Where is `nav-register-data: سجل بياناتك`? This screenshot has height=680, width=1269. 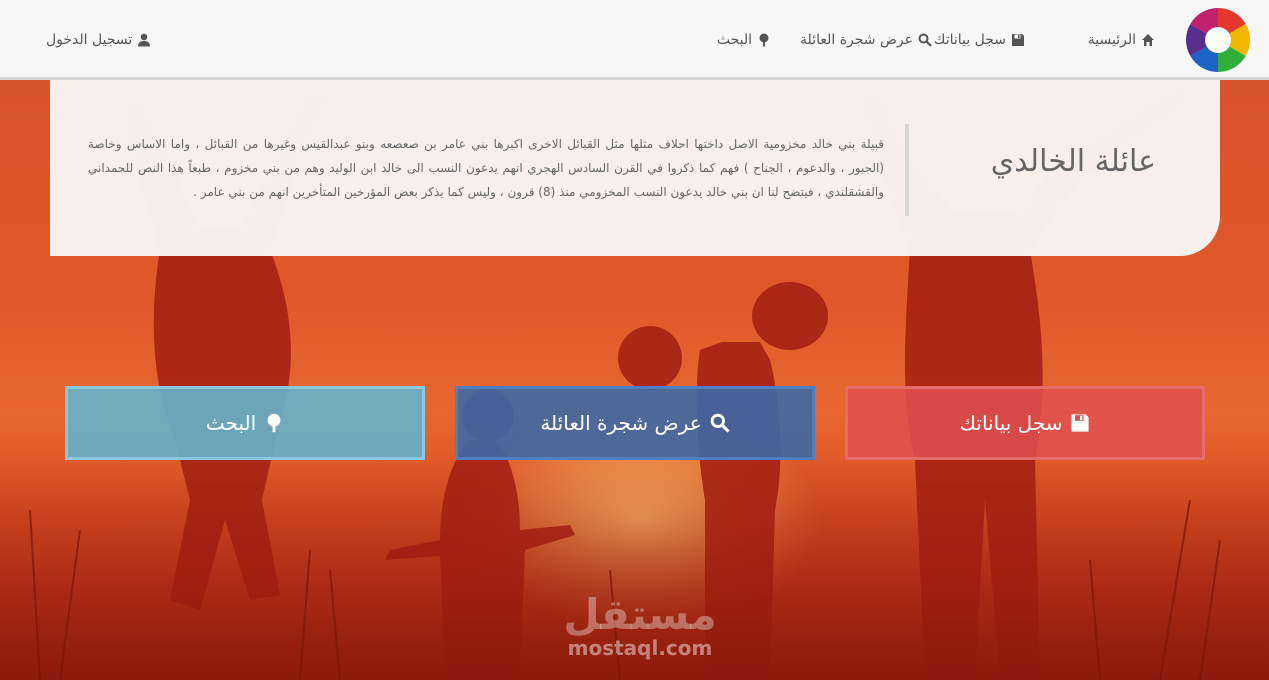
nav-register-data: سجل بياناتك is located at coordinates (979, 40).